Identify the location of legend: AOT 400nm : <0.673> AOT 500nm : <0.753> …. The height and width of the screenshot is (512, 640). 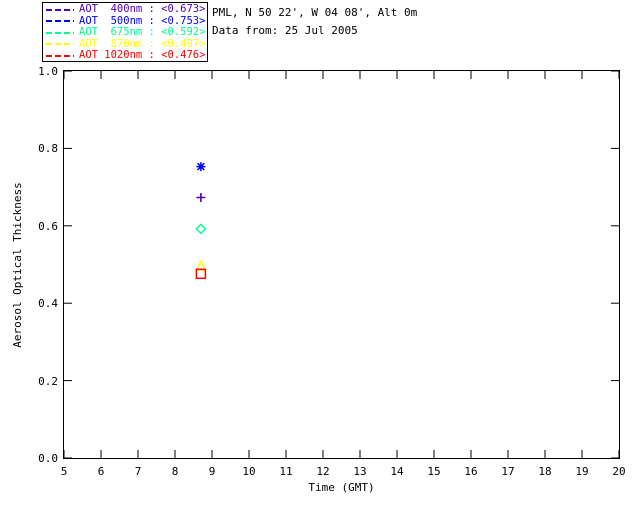
(125, 32).